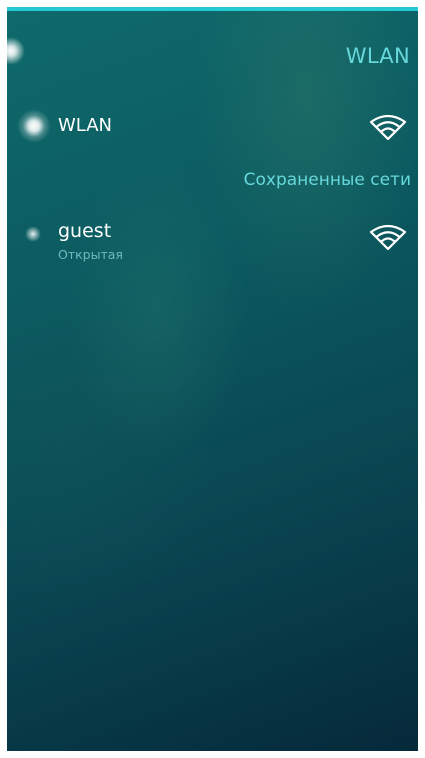 The height and width of the screenshot is (758, 425). I want to click on network-name: guest, so click(85, 231).